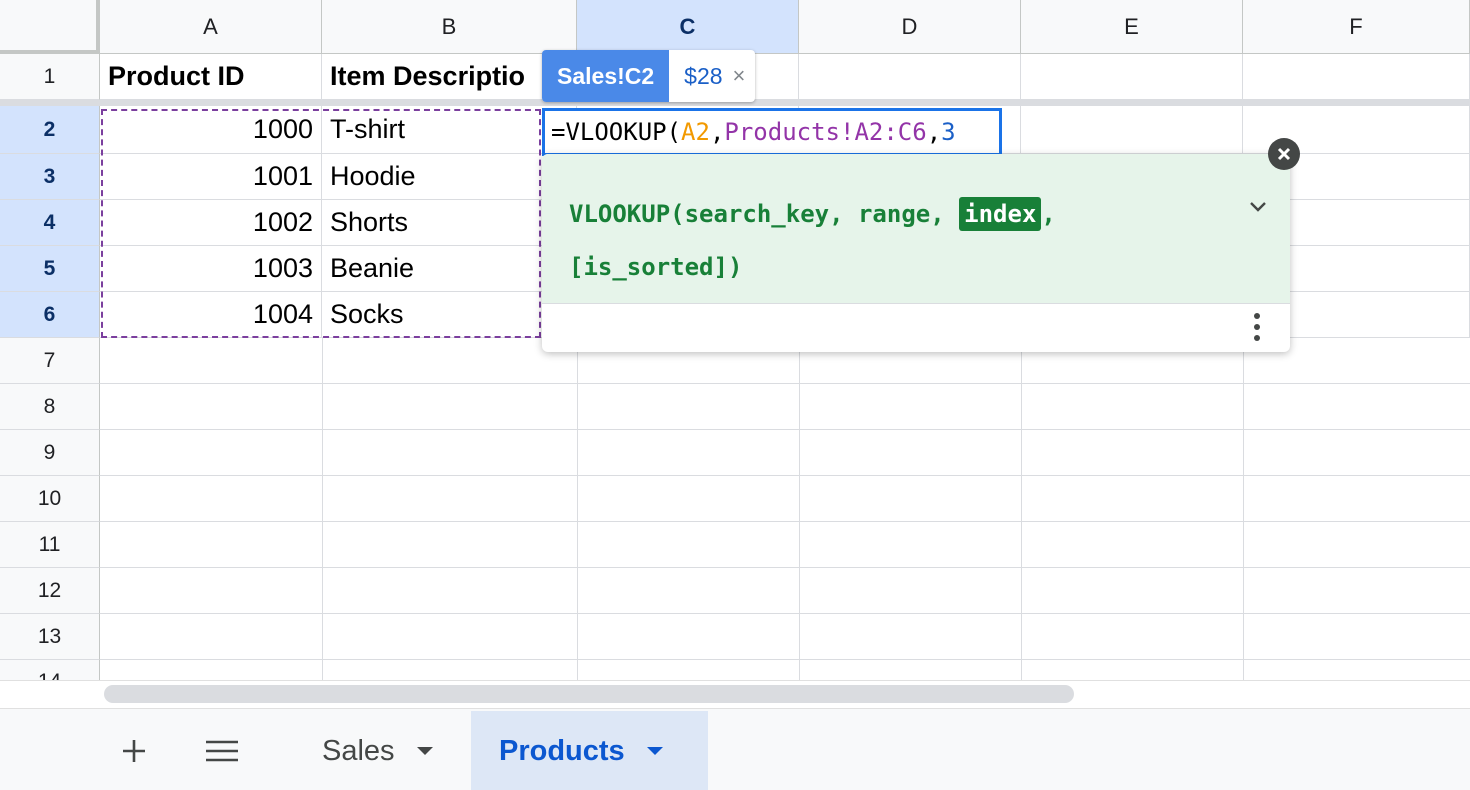 The height and width of the screenshot is (790, 1470). I want to click on horizontal-scrollbar-thumb, so click(589, 694).